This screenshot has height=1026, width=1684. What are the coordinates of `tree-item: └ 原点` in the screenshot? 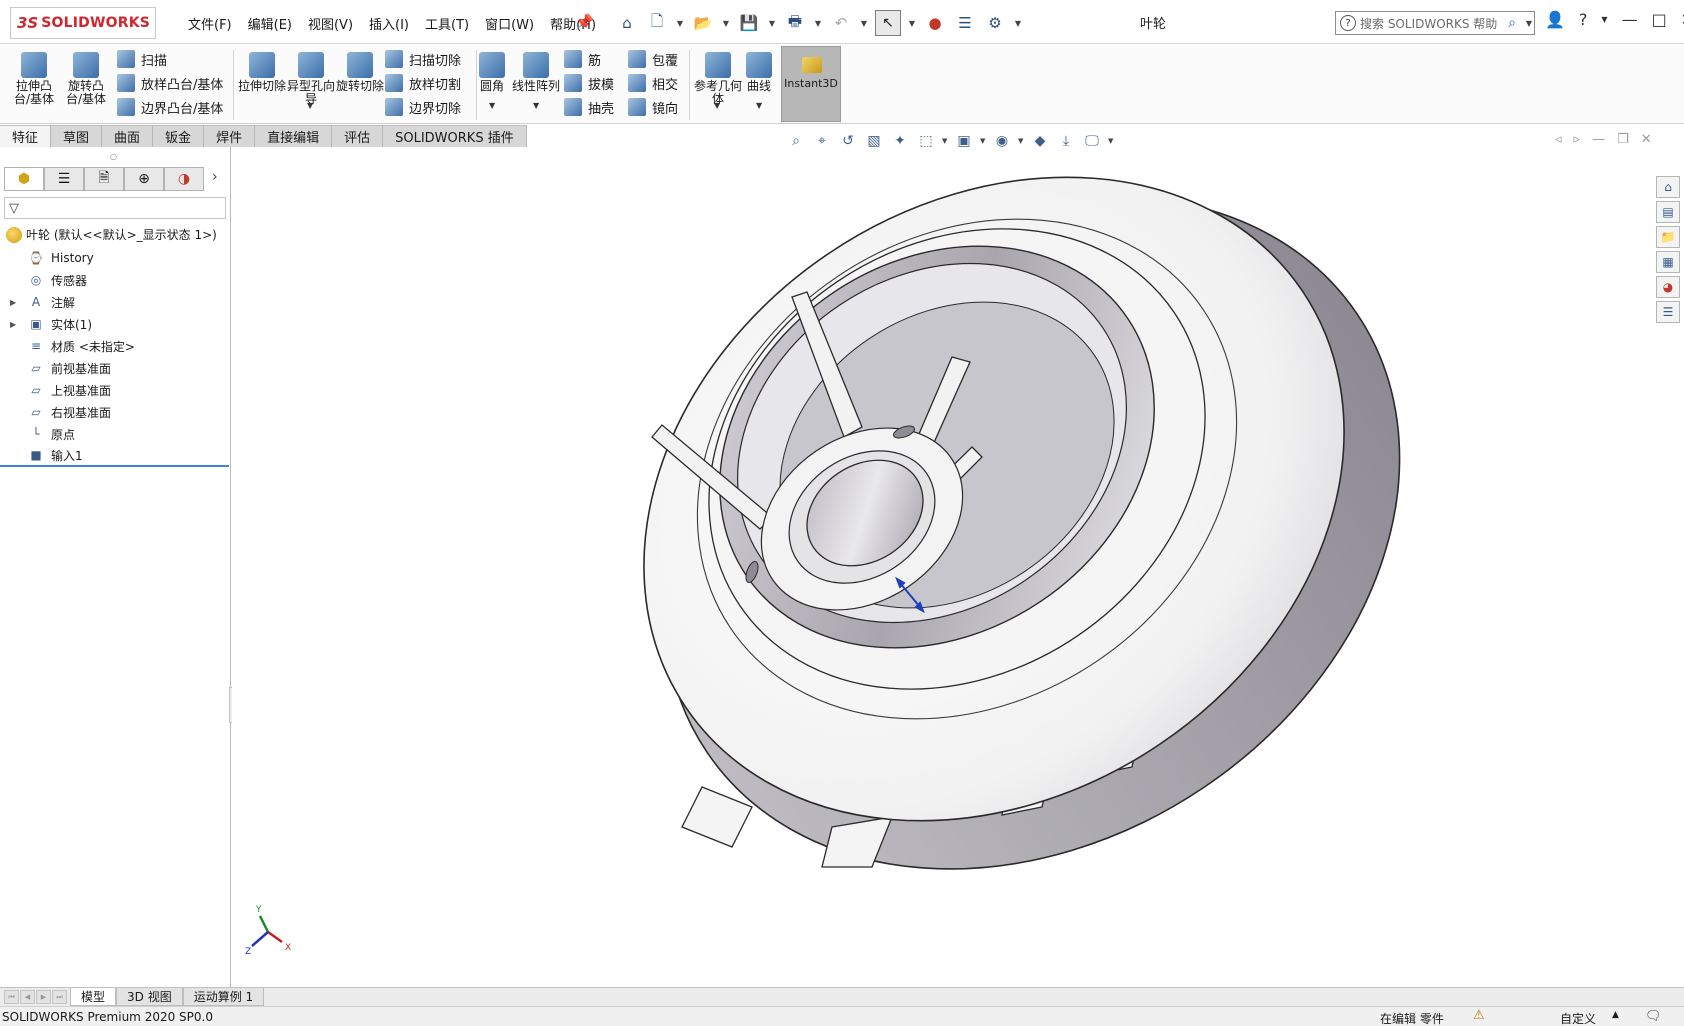 It's located at (114, 434).